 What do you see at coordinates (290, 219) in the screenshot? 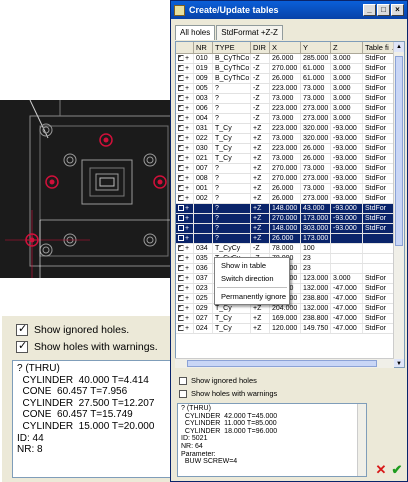
I see `table-row: +? +Z 270.000 173.000 -93.000 StdFor` at bounding box center [290, 219].